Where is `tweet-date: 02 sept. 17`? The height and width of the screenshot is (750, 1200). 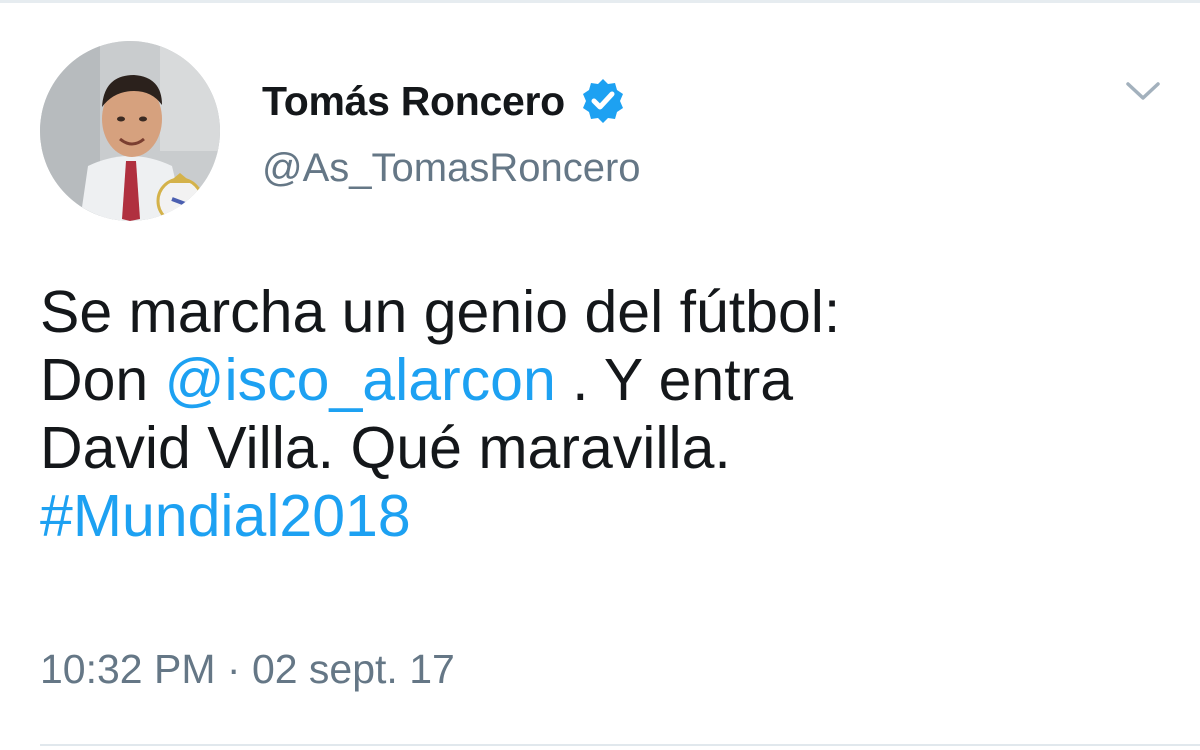
tweet-date: 02 sept. 17 is located at coordinates (353, 669).